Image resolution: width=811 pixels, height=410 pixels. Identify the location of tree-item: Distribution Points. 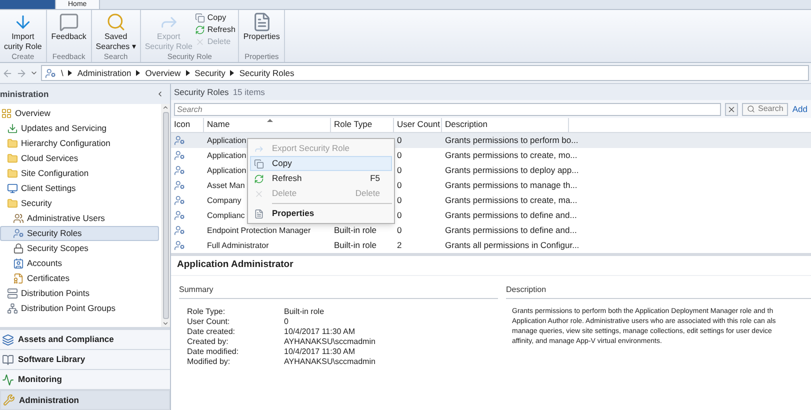
(79, 293).